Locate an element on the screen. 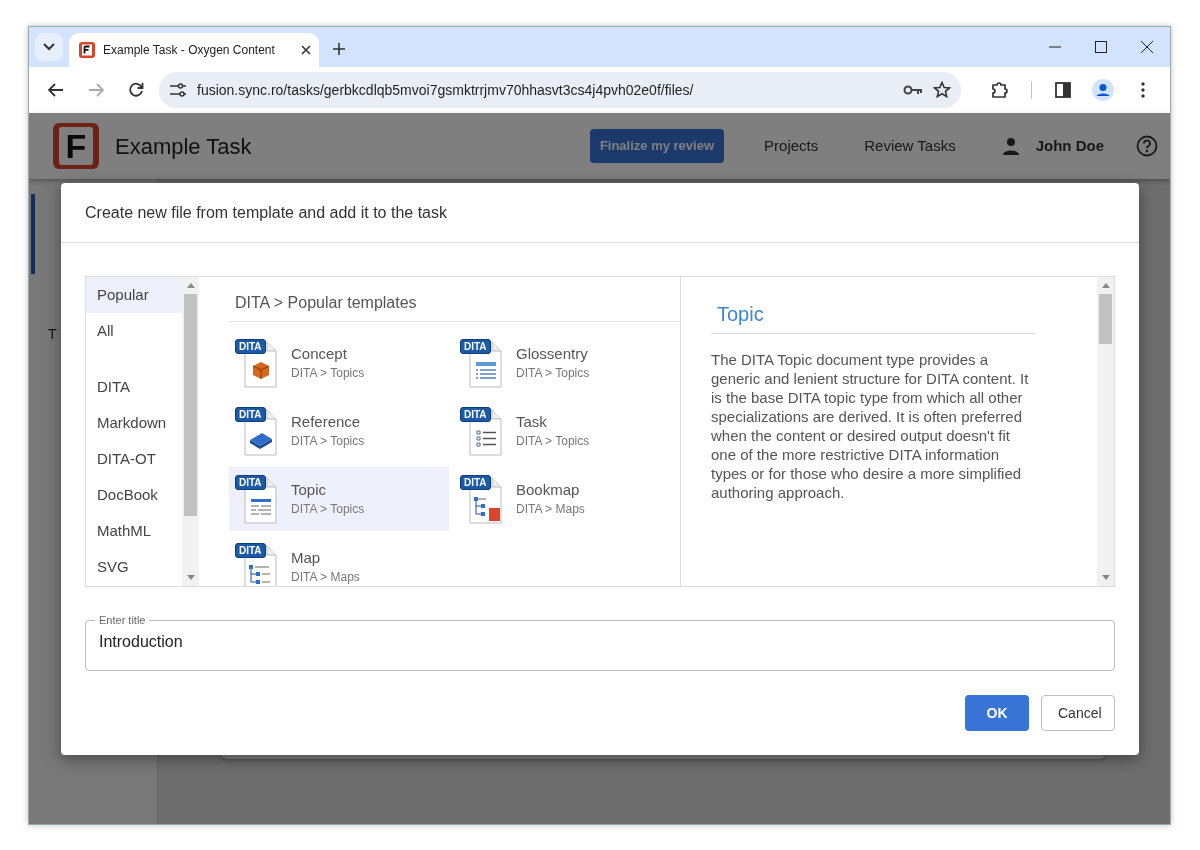 The image size is (1200, 850). category-item: Popular is located at coordinates (134, 295).